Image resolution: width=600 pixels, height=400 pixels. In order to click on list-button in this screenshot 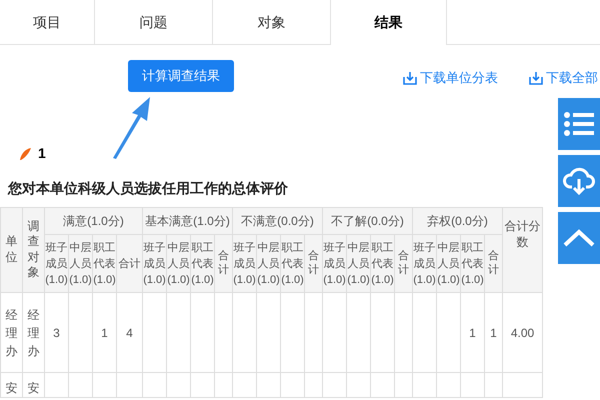, I will do `click(579, 124)`.